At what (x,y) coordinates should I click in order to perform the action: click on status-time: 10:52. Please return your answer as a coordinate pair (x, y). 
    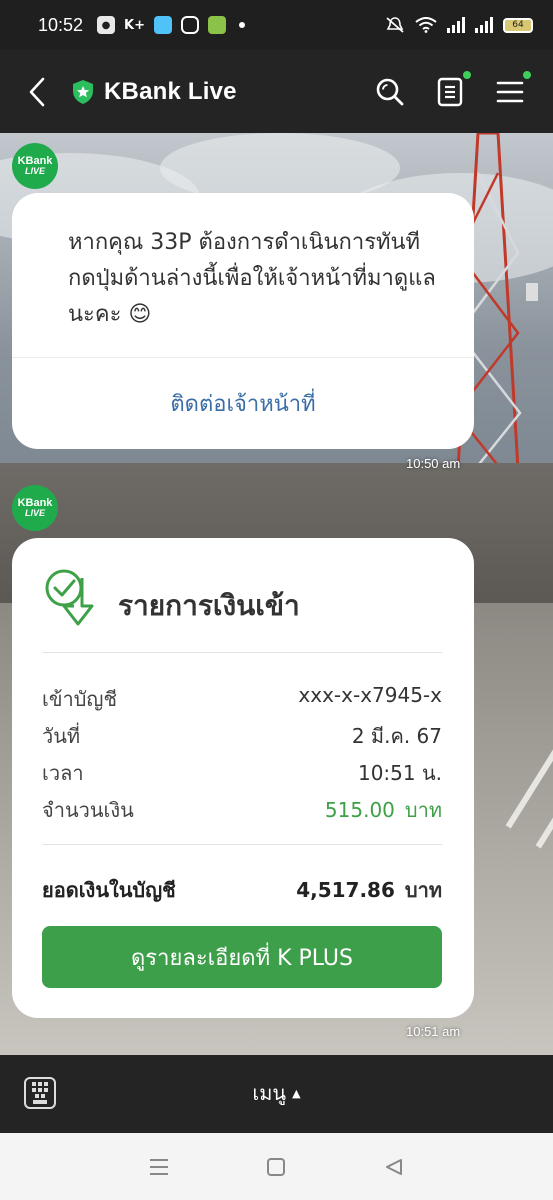
    Looking at the image, I should click on (61, 24).